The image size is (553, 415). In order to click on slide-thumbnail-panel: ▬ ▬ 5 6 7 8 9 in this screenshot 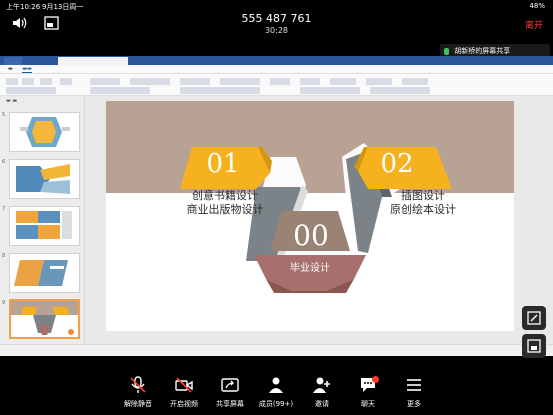, I will do `click(42, 220)`.